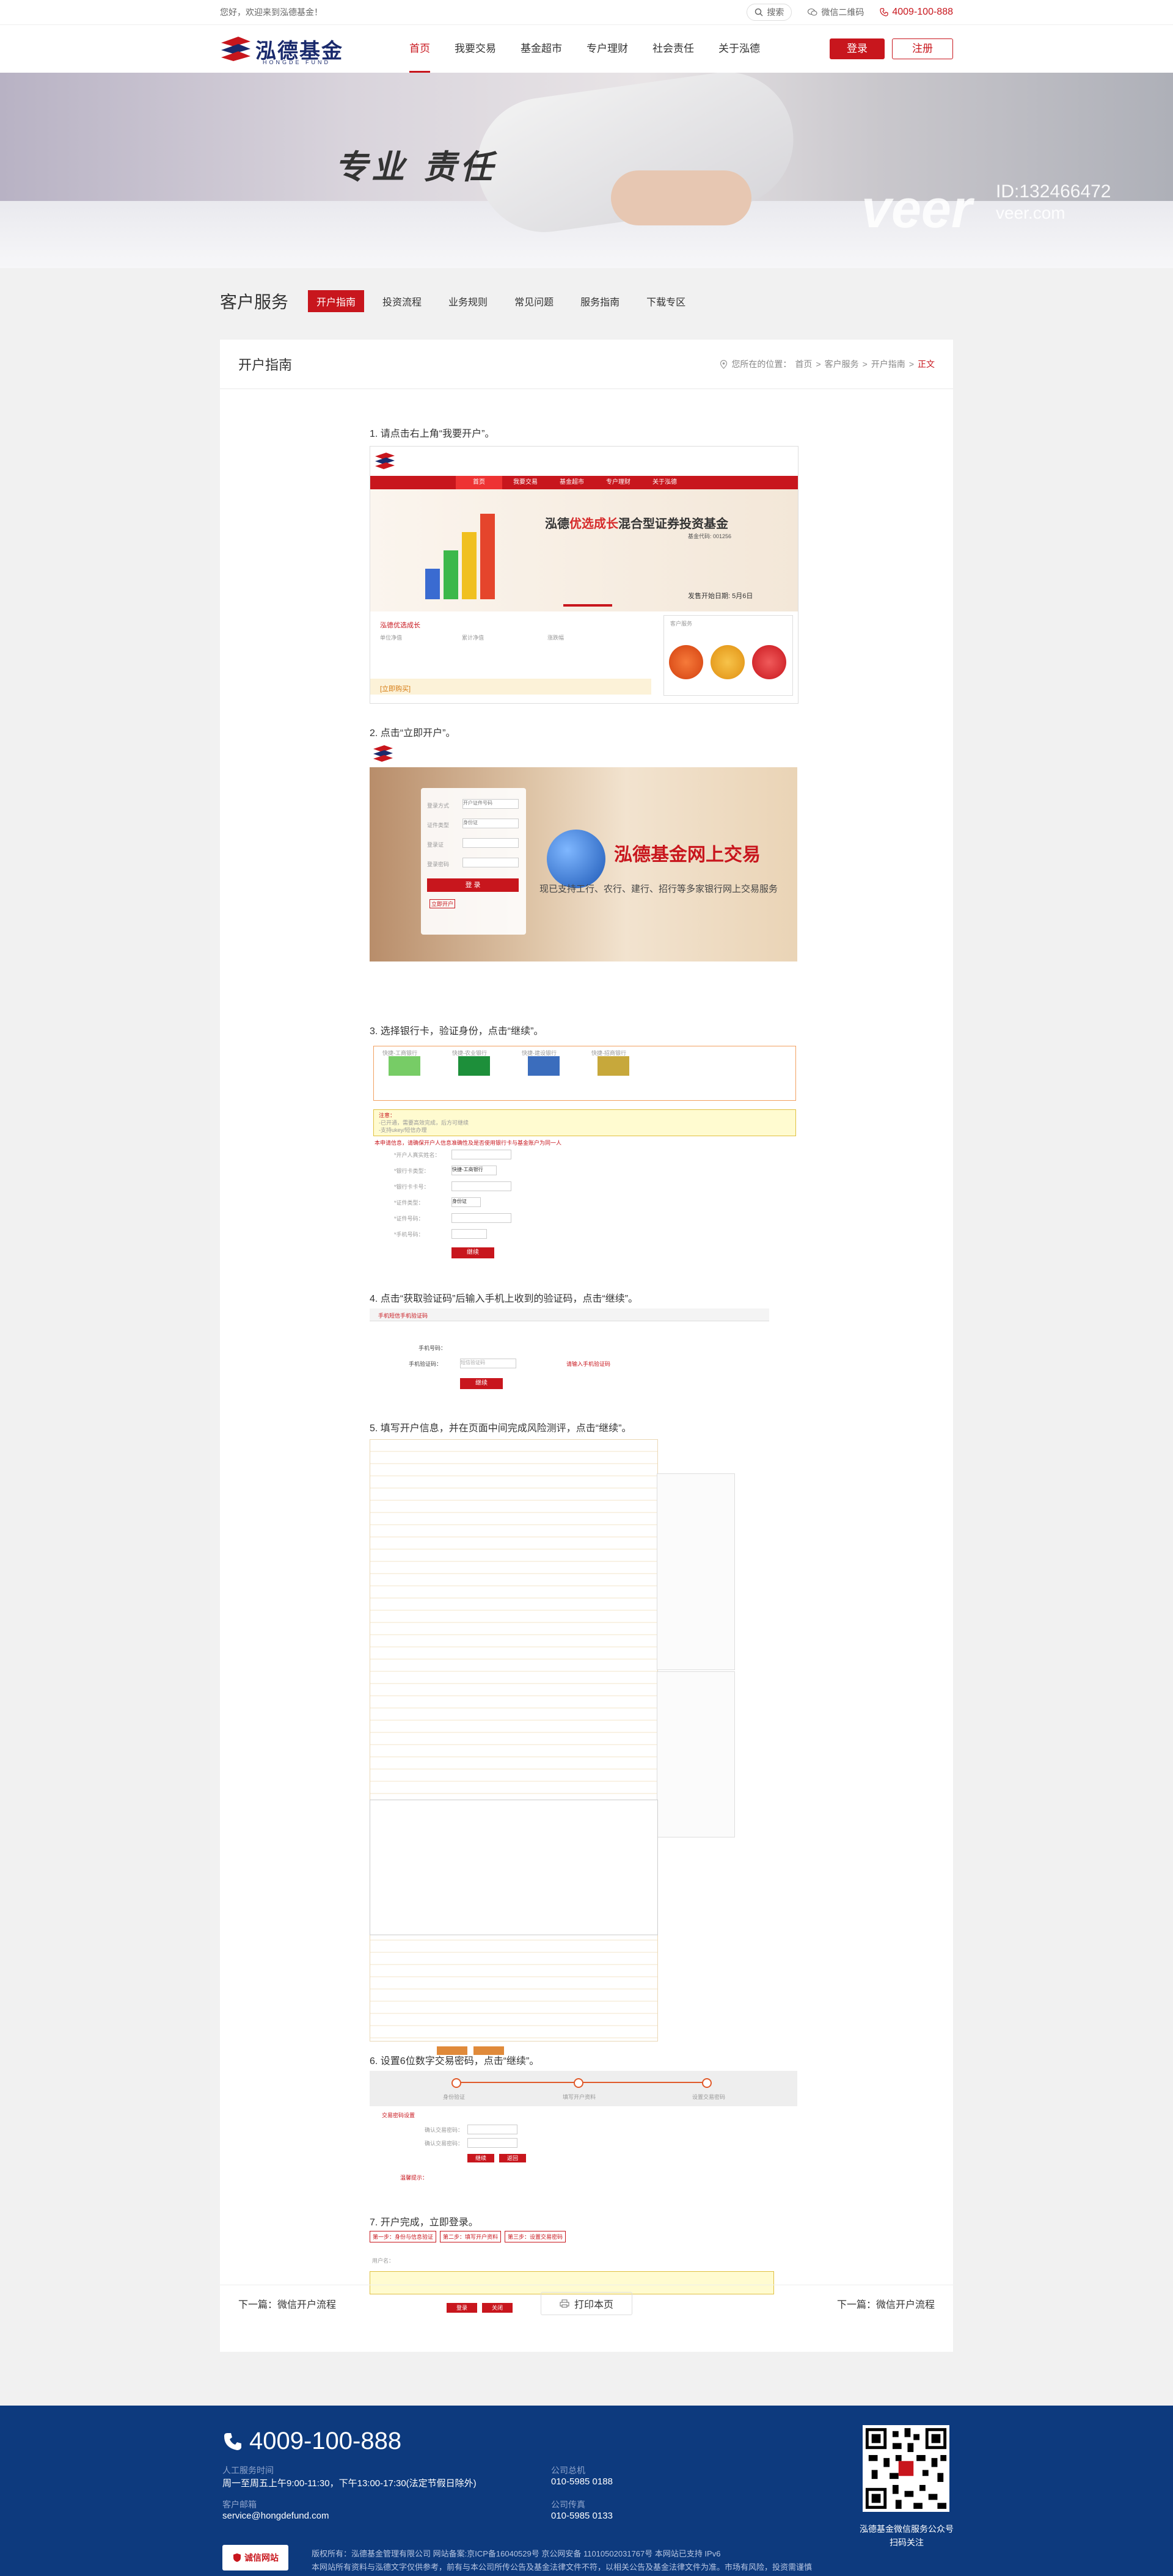 Image resolution: width=1173 pixels, height=2576 pixels. What do you see at coordinates (783, 2303) in the screenshot?
I see `next-article-link: 下一篇：微信开户流程` at bounding box center [783, 2303].